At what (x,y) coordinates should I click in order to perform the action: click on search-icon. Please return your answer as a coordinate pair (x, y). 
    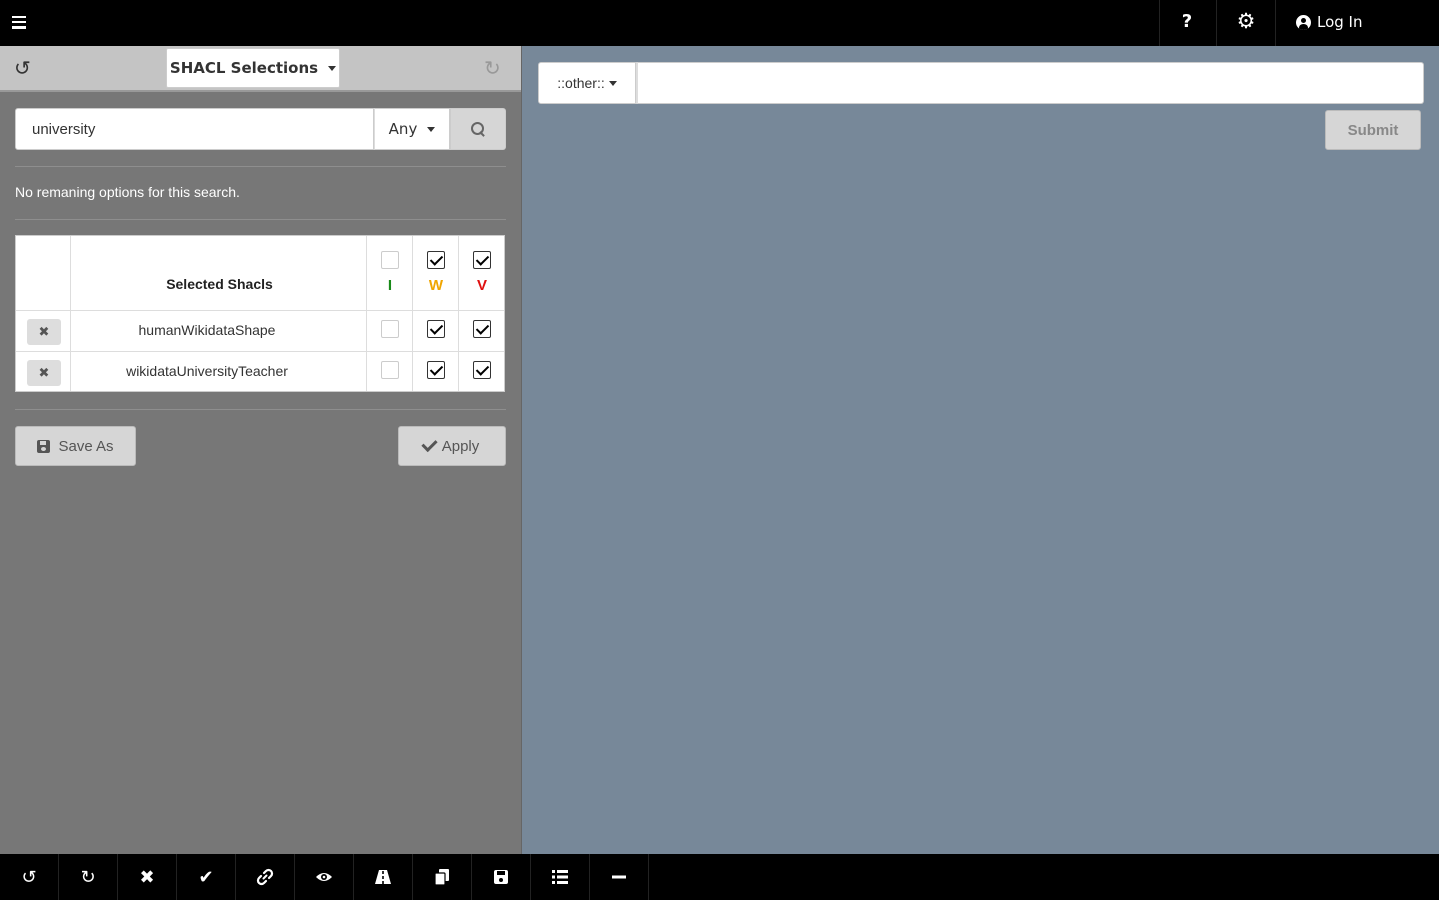
    Looking at the image, I should click on (478, 129).